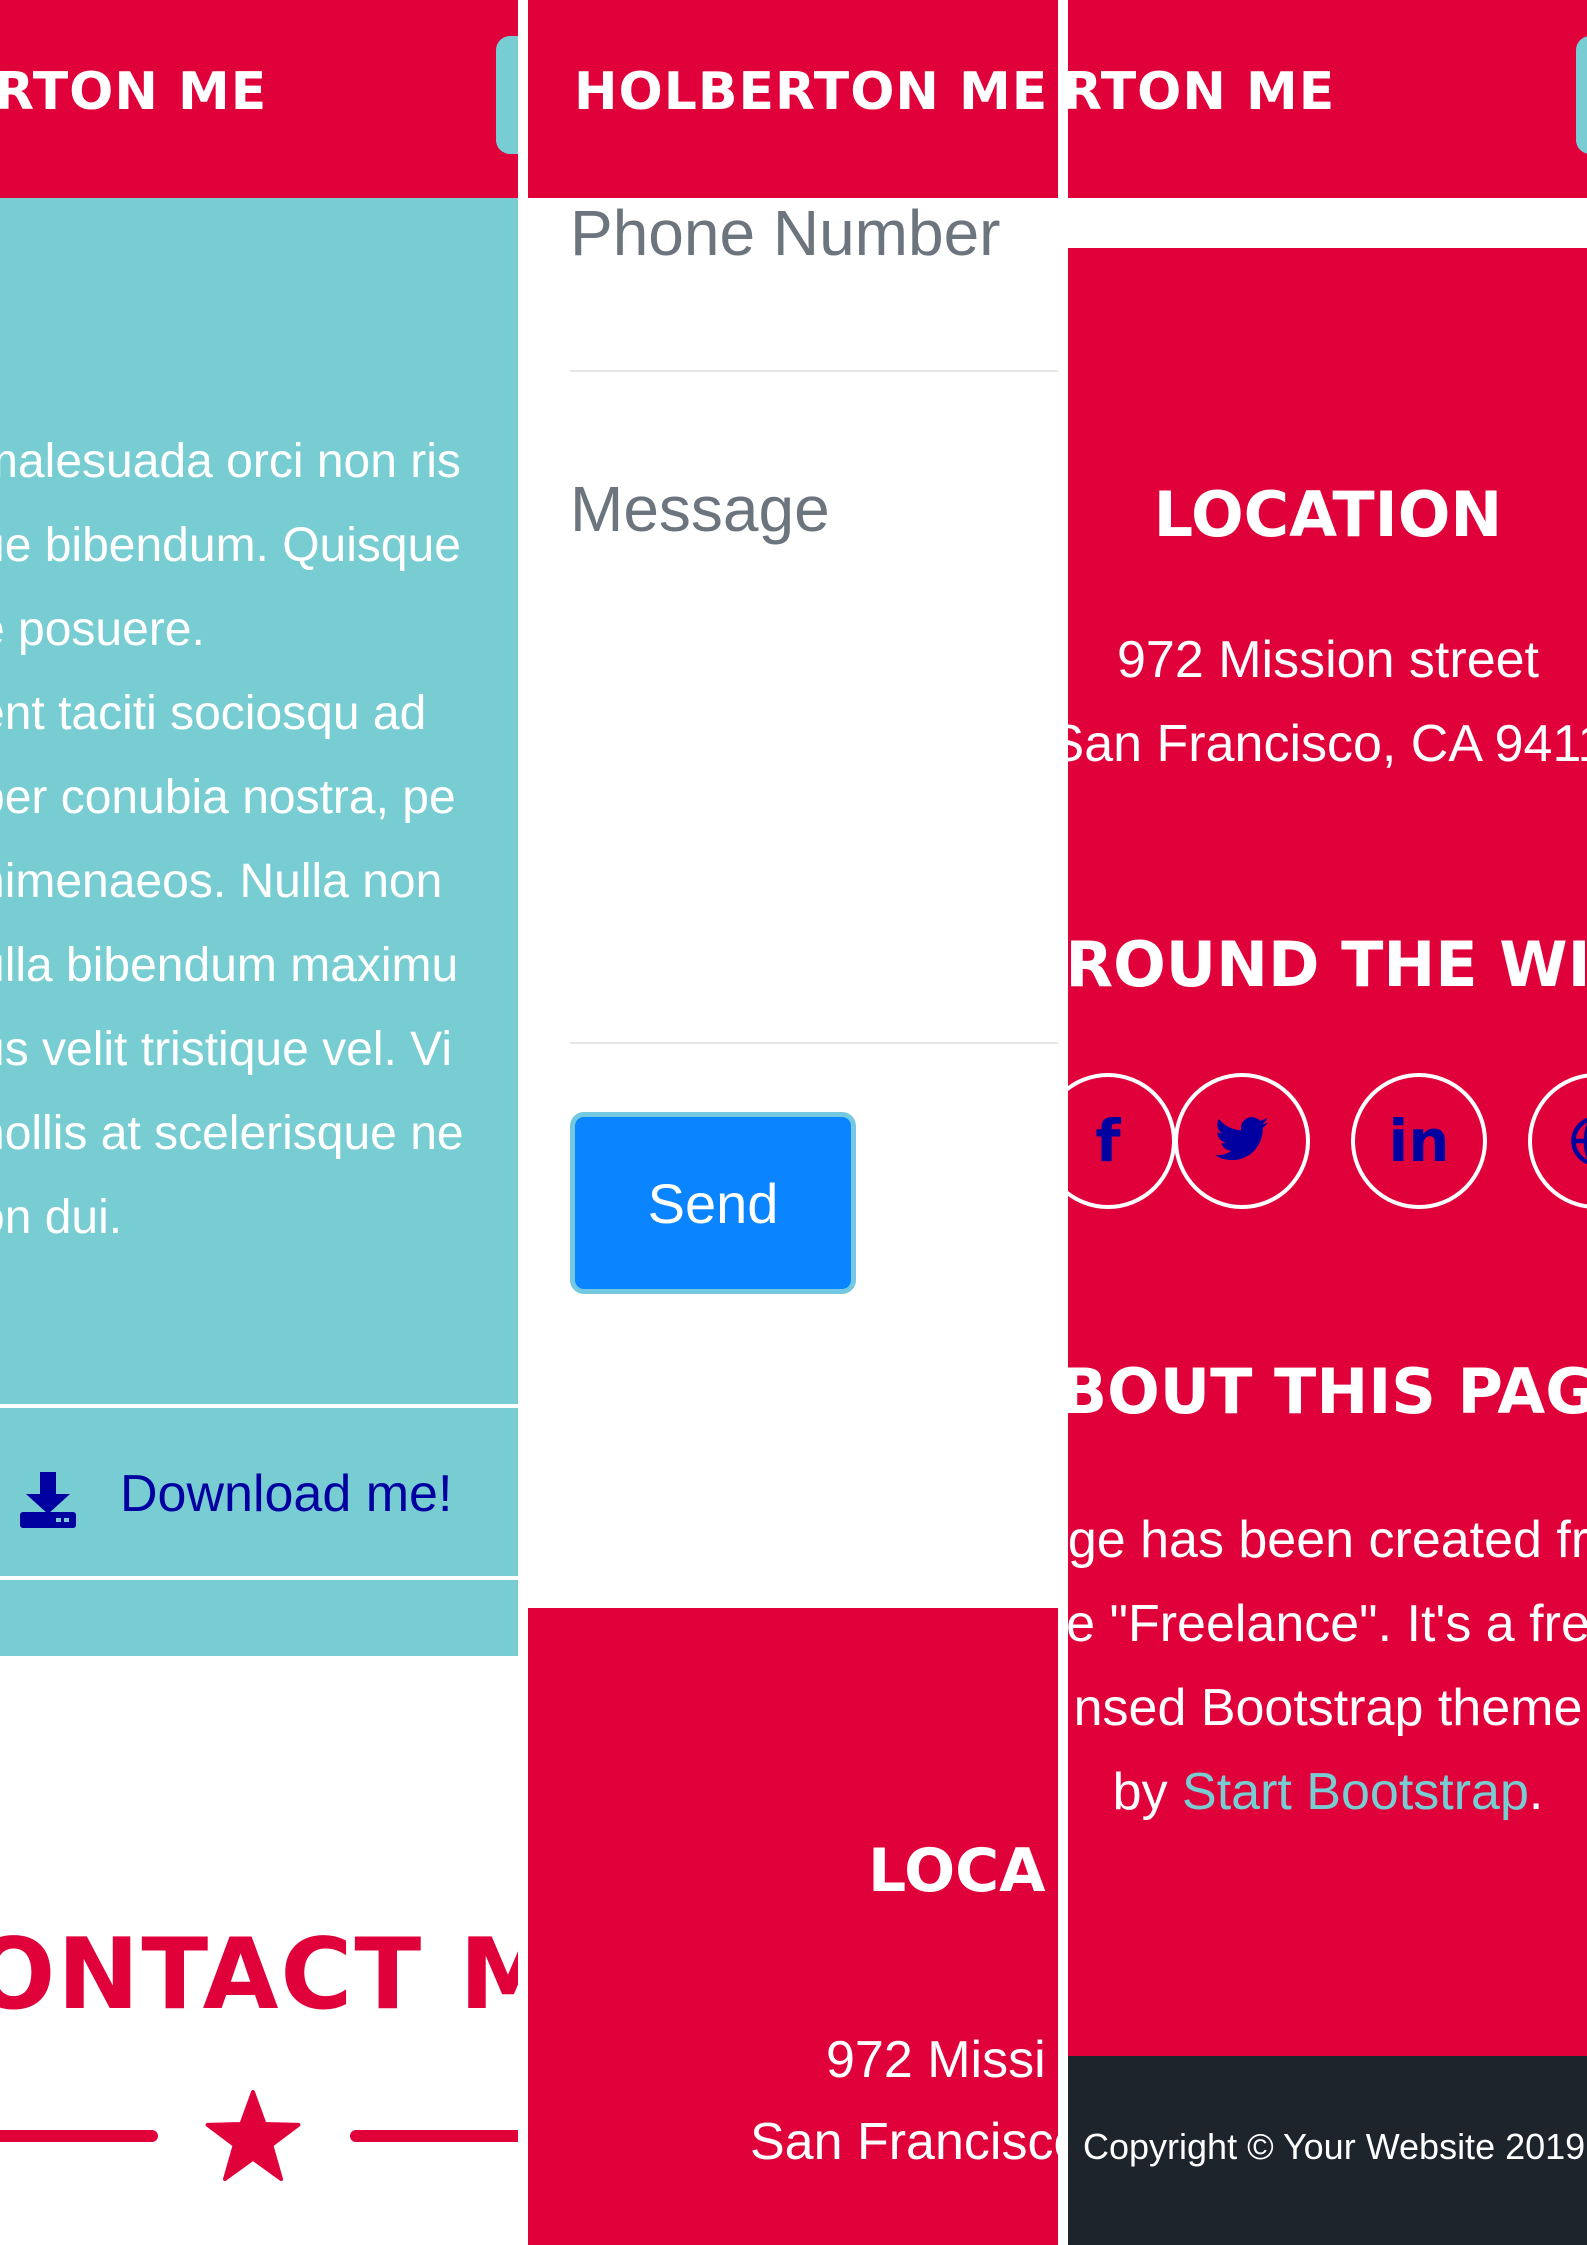 This screenshot has height=2245, width=1587. I want to click on location-heading: LOCA, so click(957, 1871).